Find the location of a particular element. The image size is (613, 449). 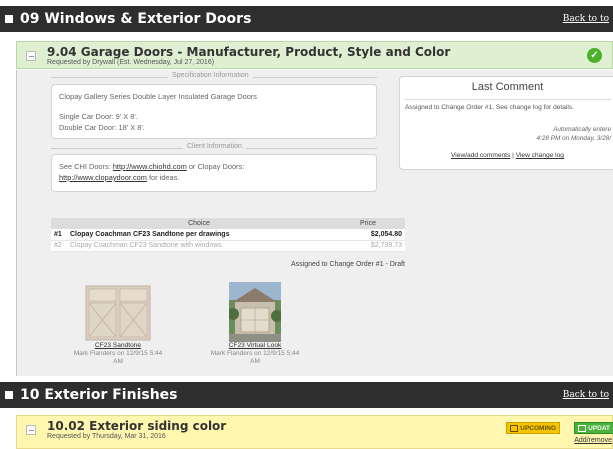

client-legend: Client Information is located at coordinates (214, 148).